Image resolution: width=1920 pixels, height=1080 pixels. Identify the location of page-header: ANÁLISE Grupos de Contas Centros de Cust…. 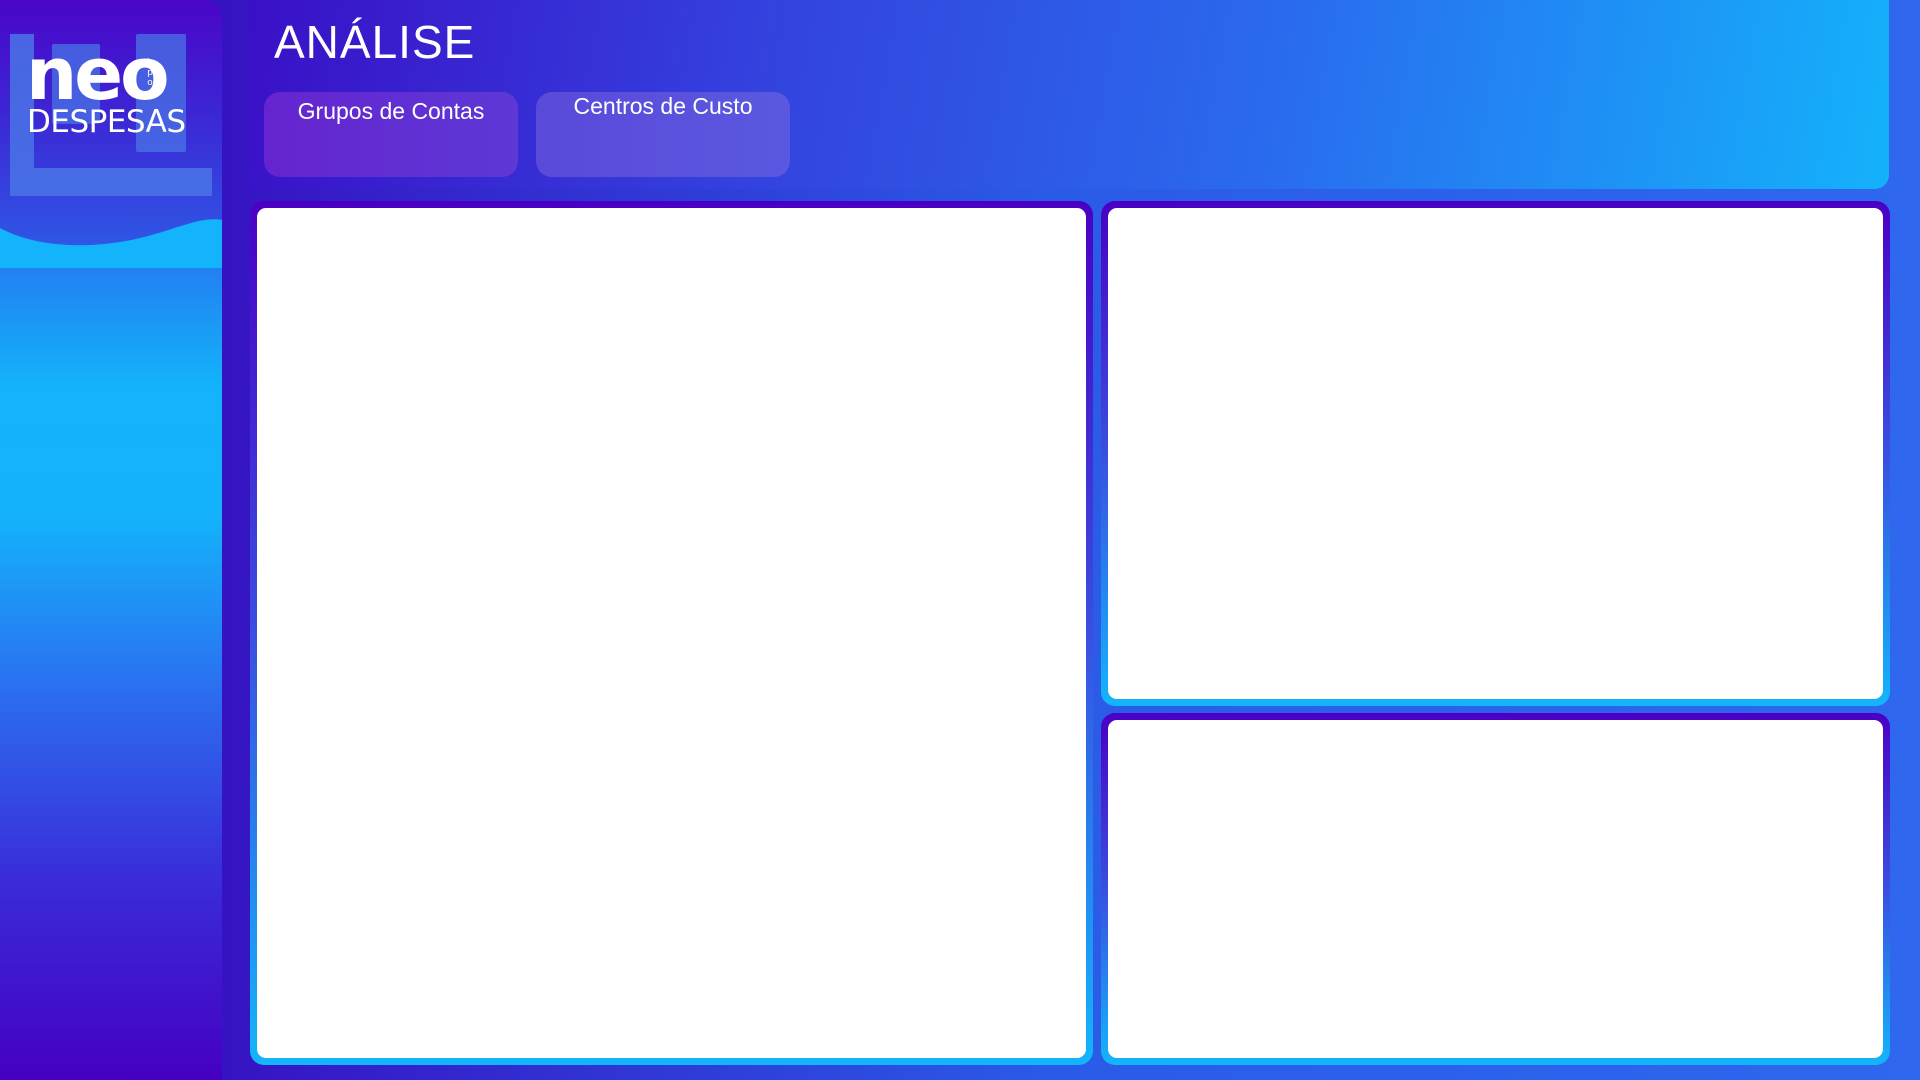
(1068, 94).